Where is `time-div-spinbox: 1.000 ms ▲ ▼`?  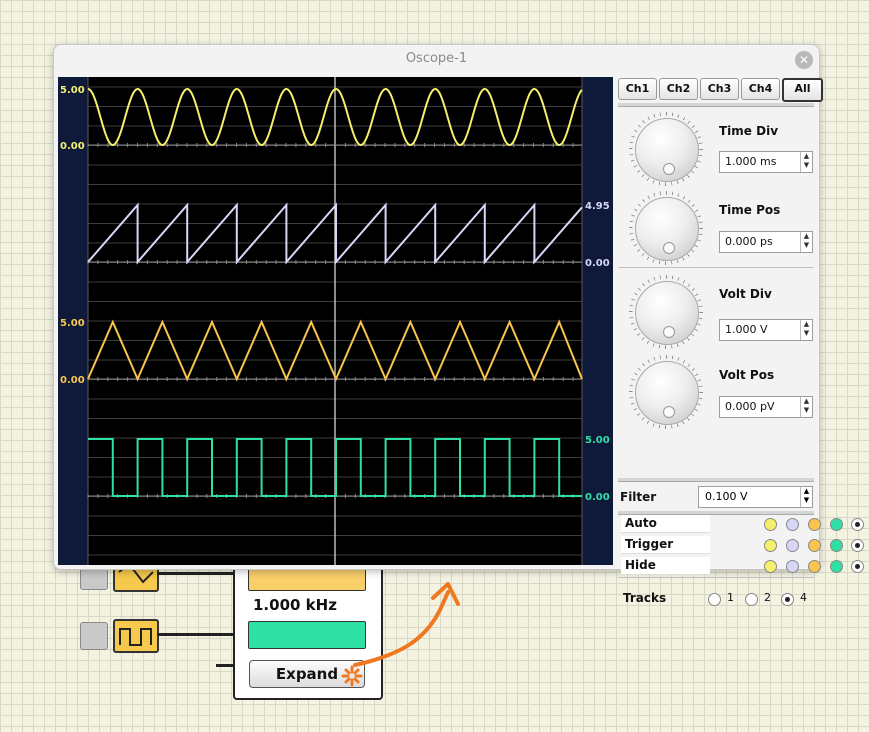 time-div-spinbox: 1.000 ms ▲ ▼ is located at coordinates (766, 162).